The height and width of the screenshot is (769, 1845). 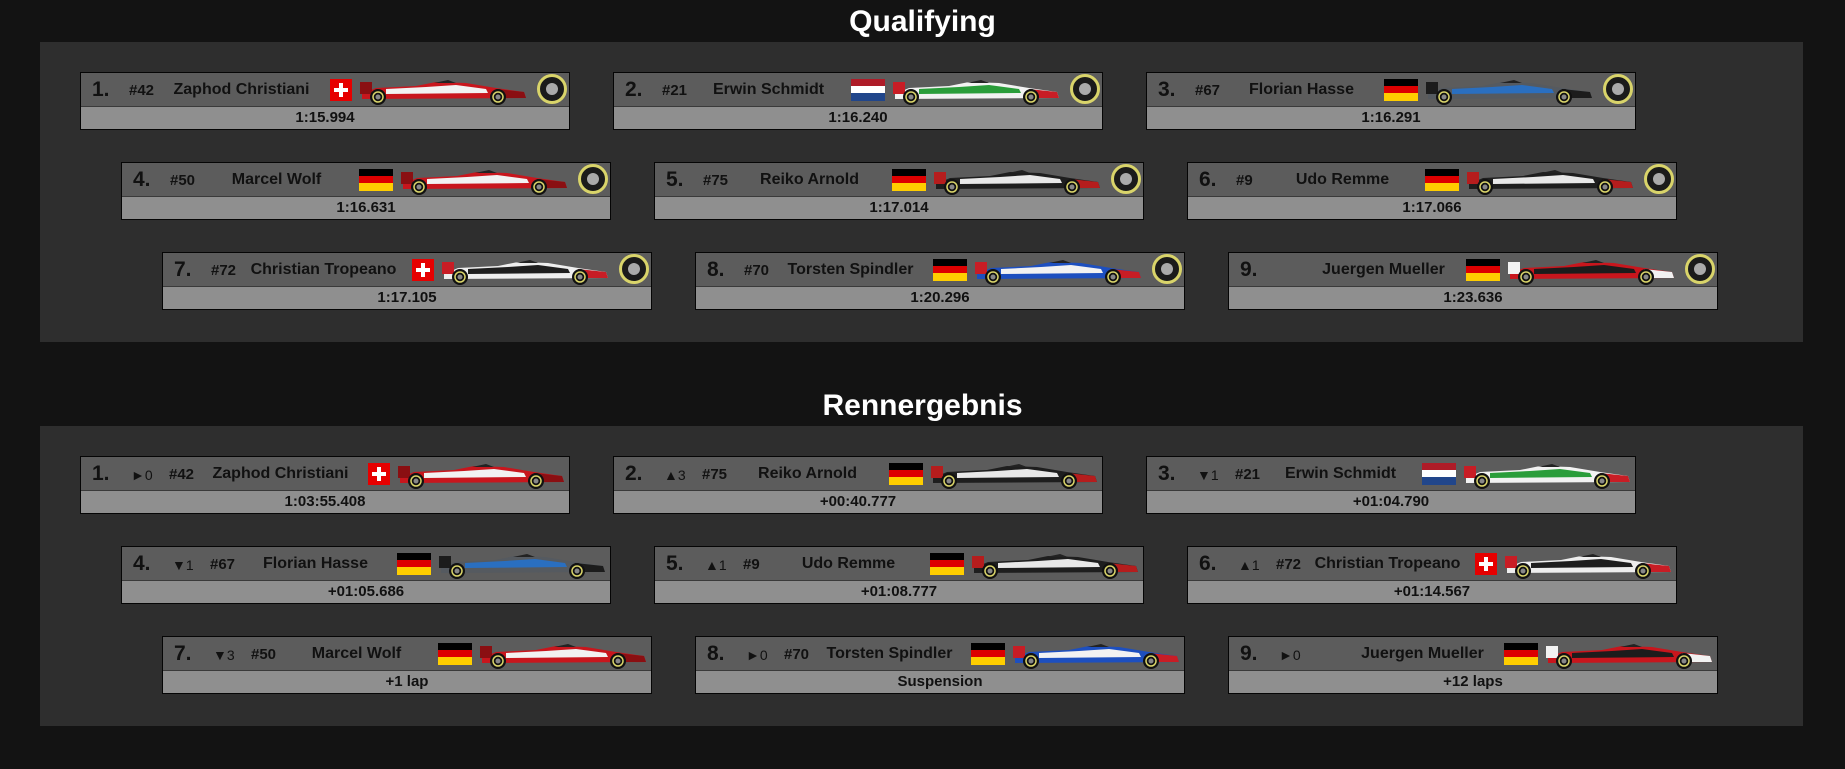 I want to click on race-entry-card: 6. ▲1 #72 Christian Tropeano +01:14.567, so click(x=1432, y=575).